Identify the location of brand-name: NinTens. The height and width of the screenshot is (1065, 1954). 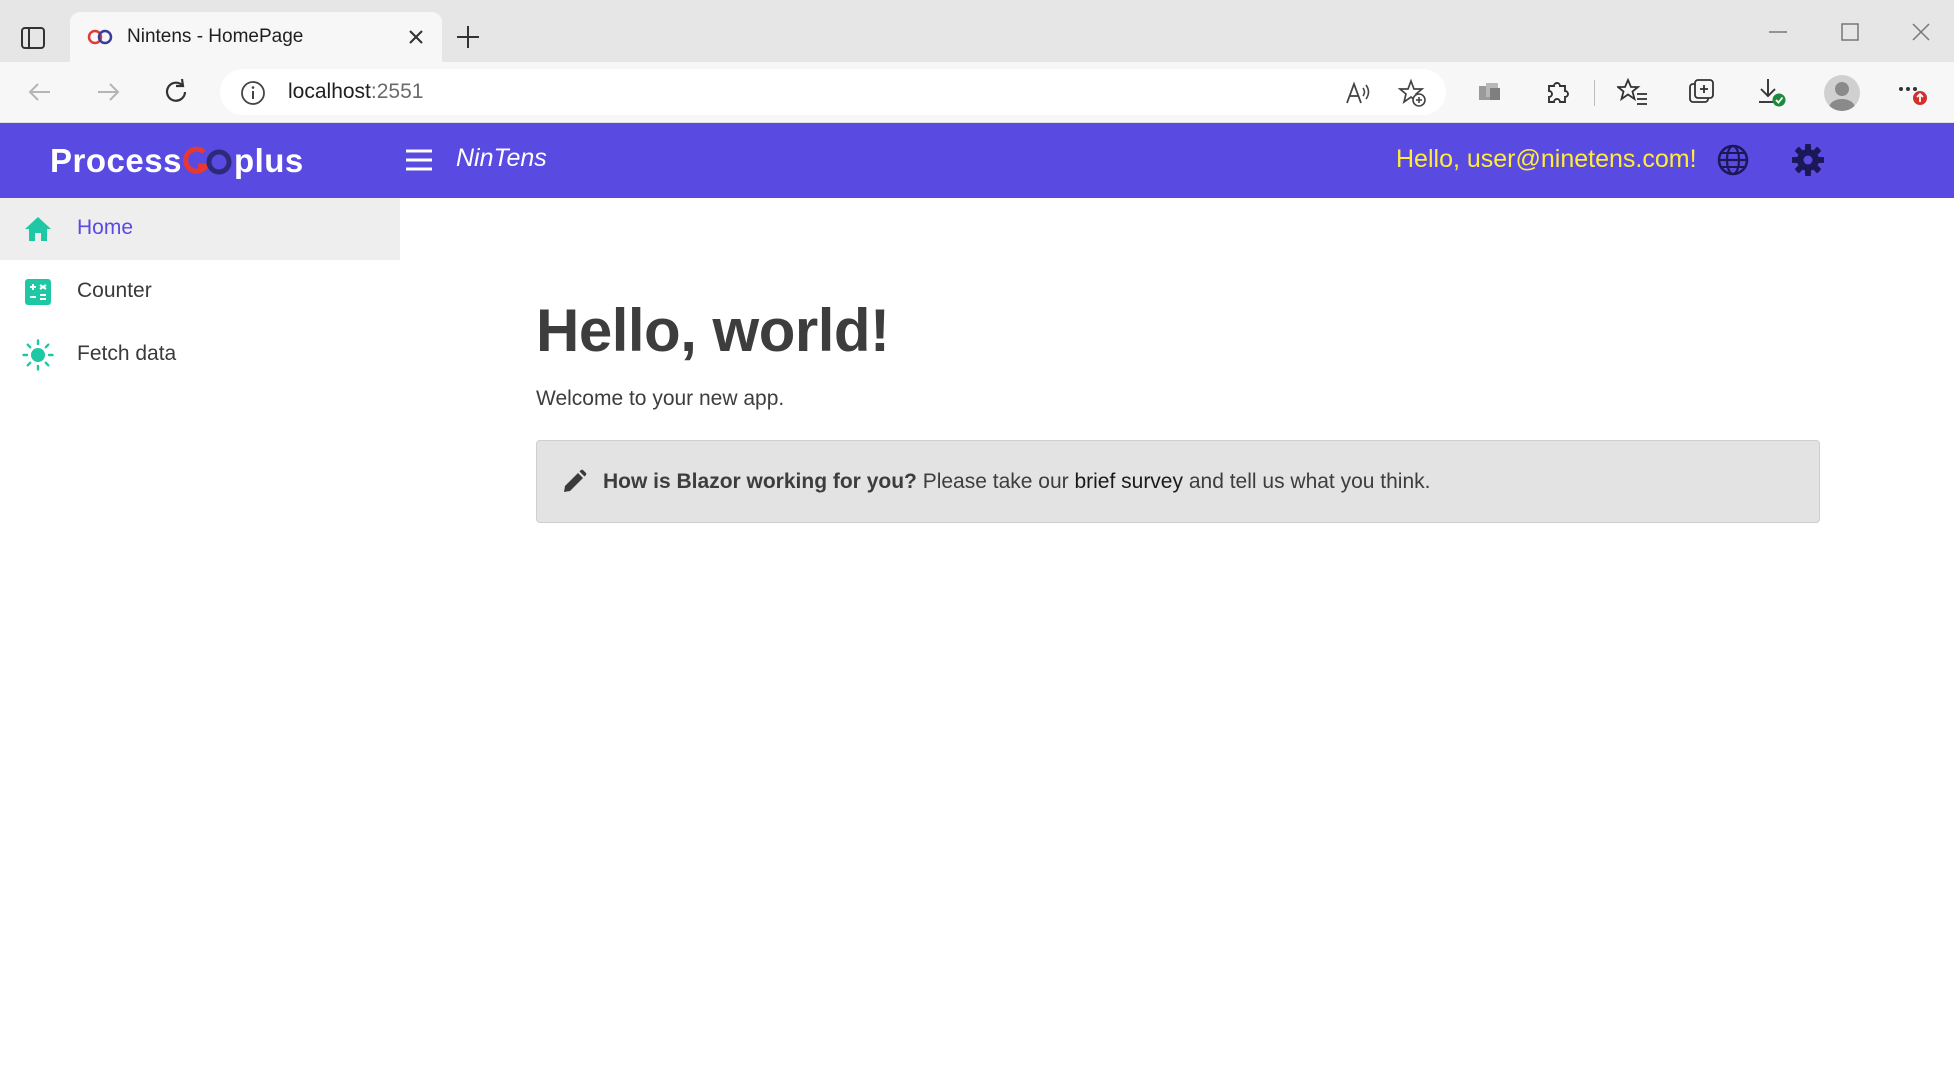
(501, 158).